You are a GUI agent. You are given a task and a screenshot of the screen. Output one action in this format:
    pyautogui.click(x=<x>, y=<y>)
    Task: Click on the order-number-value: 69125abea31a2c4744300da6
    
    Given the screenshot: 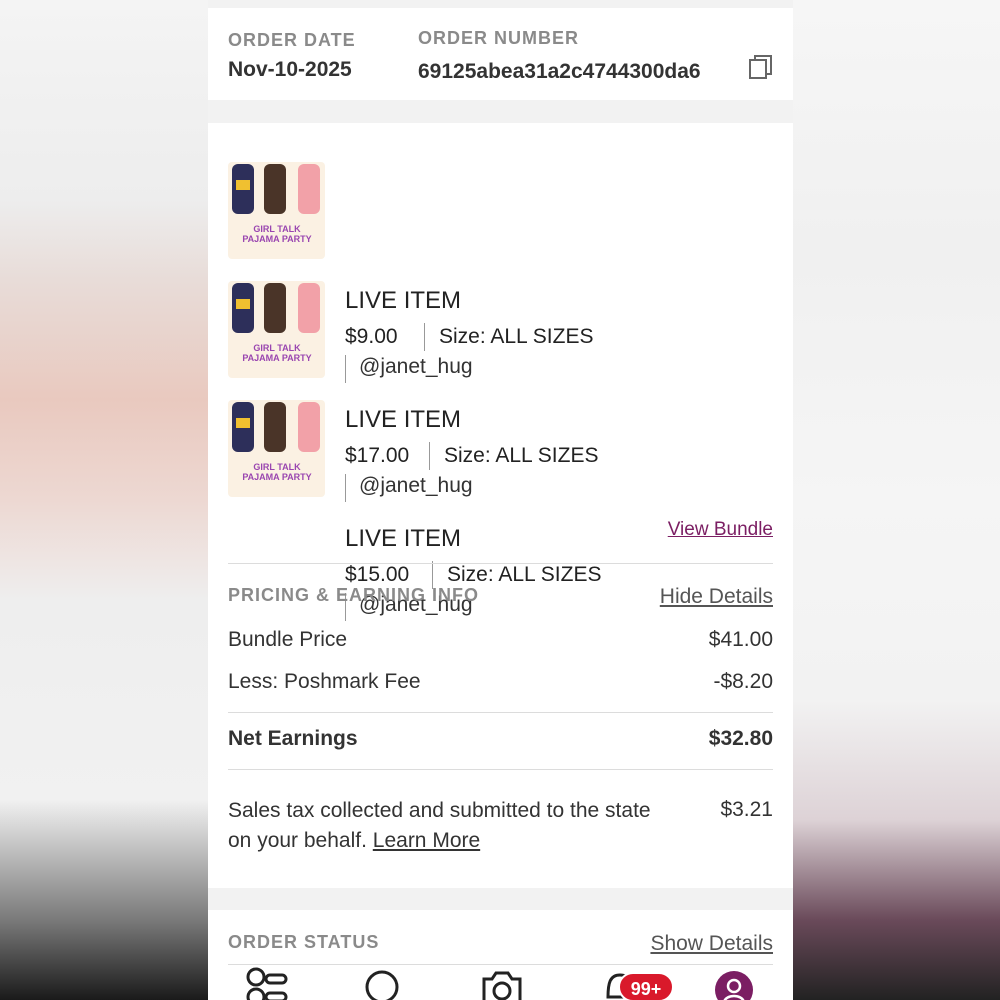 What is the action you would take?
    pyautogui.click(x=559, y=71)
    